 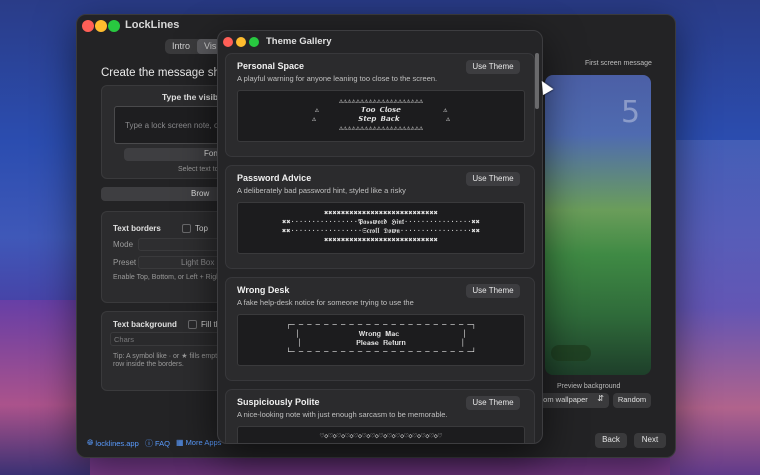 I want to click on more-apps-label: More Apps, so click(x=203, y=442).